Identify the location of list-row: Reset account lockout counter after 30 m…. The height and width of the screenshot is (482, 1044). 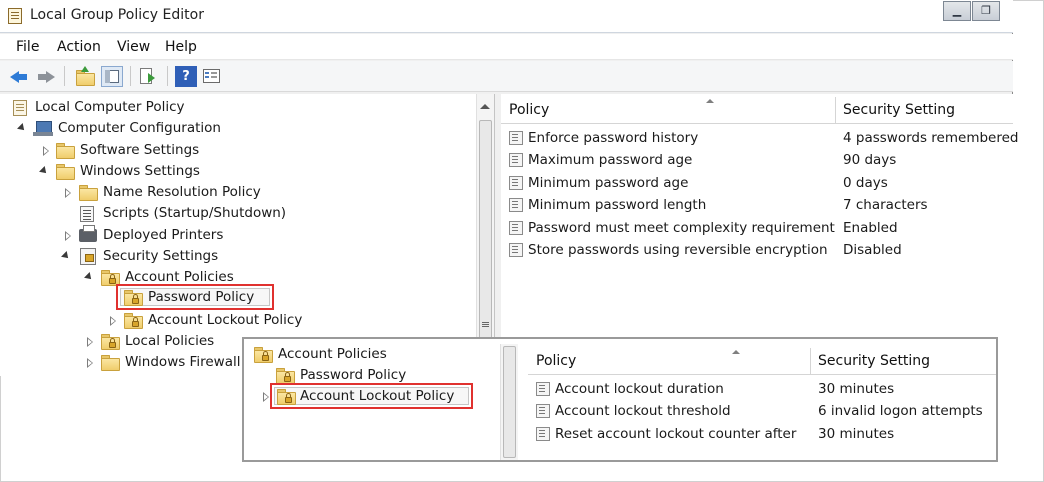
(762, 434).